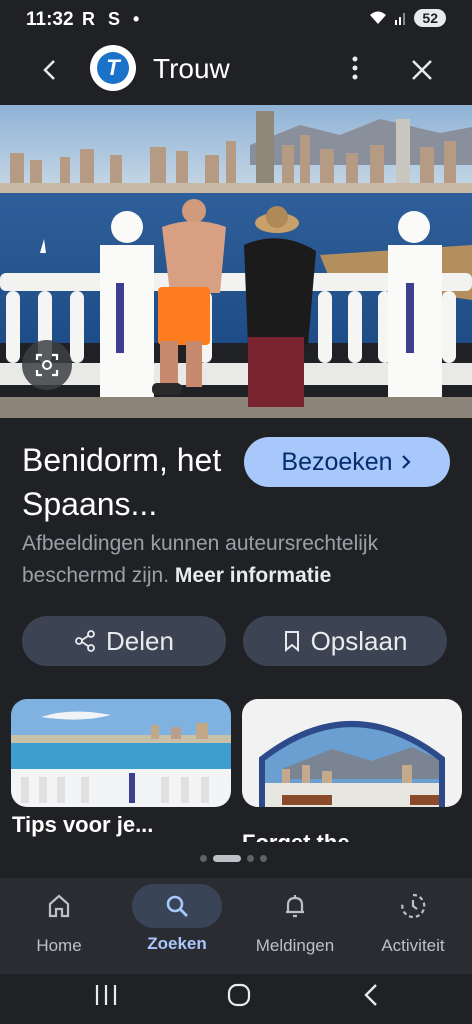 Image resolution: width=472 pixels, height=1024 pixels. Describe the element at coordinates (177, 943) in the screenshot. I see `nav-label-search: Zoeken` at that location.